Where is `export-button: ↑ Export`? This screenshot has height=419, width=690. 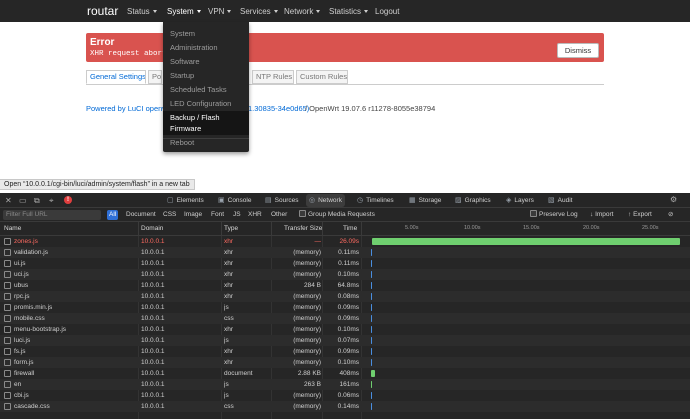 export-button: ↑ Export is located at coordinates (640, 215).